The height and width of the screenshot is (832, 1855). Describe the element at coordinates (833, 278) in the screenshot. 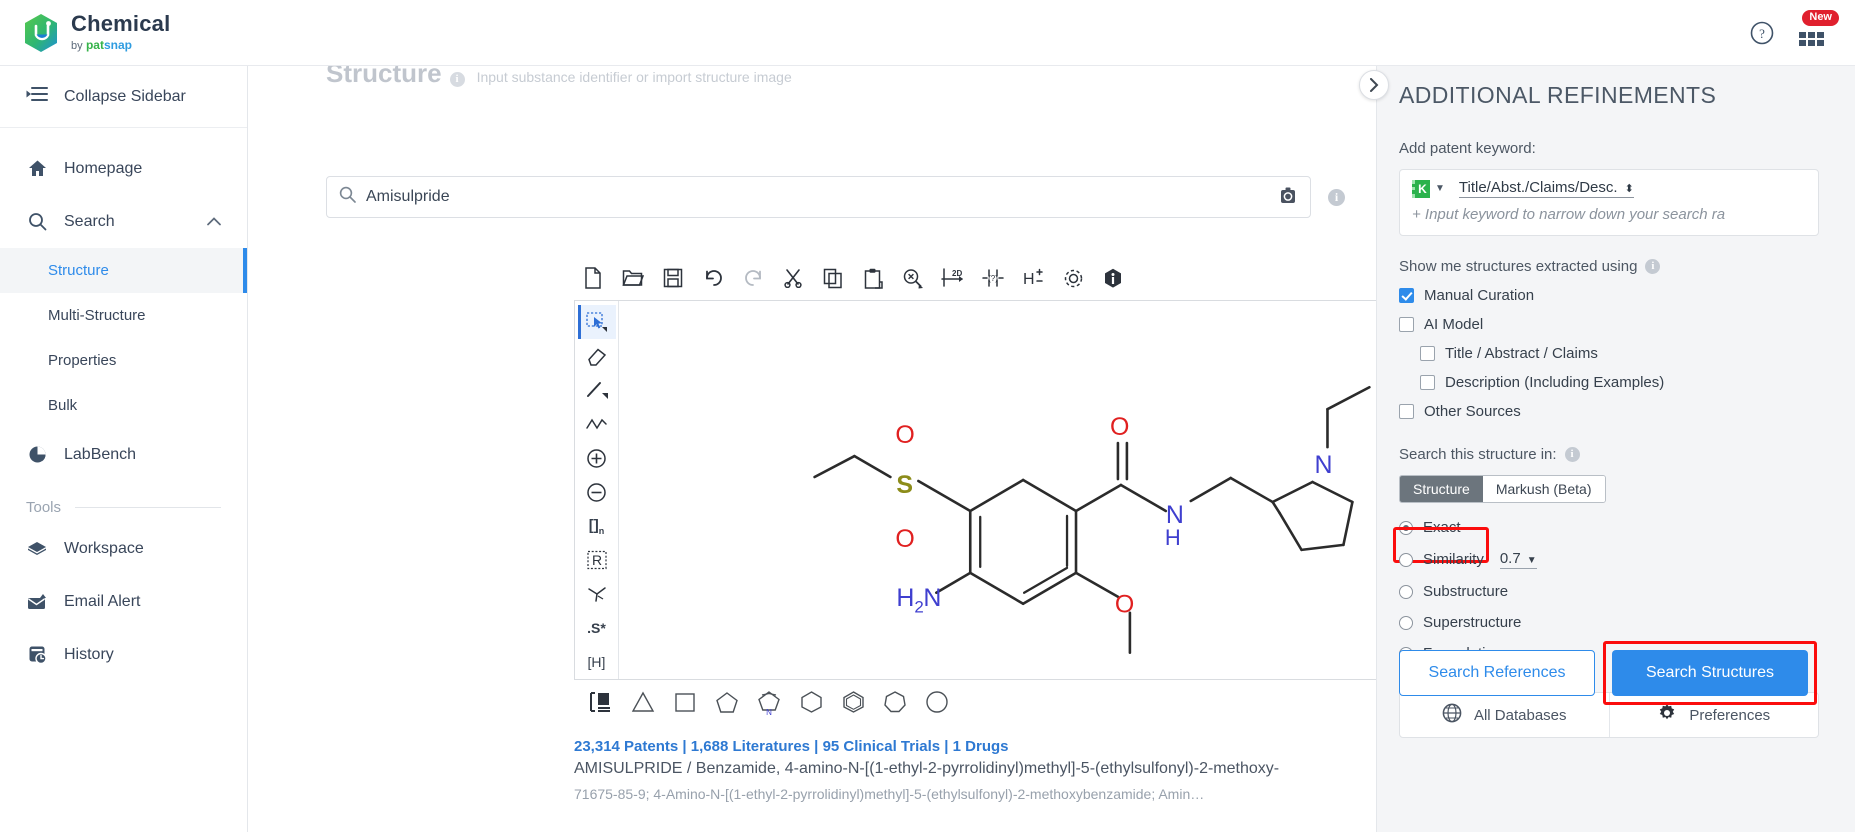

I see `copy-icon` at that location.